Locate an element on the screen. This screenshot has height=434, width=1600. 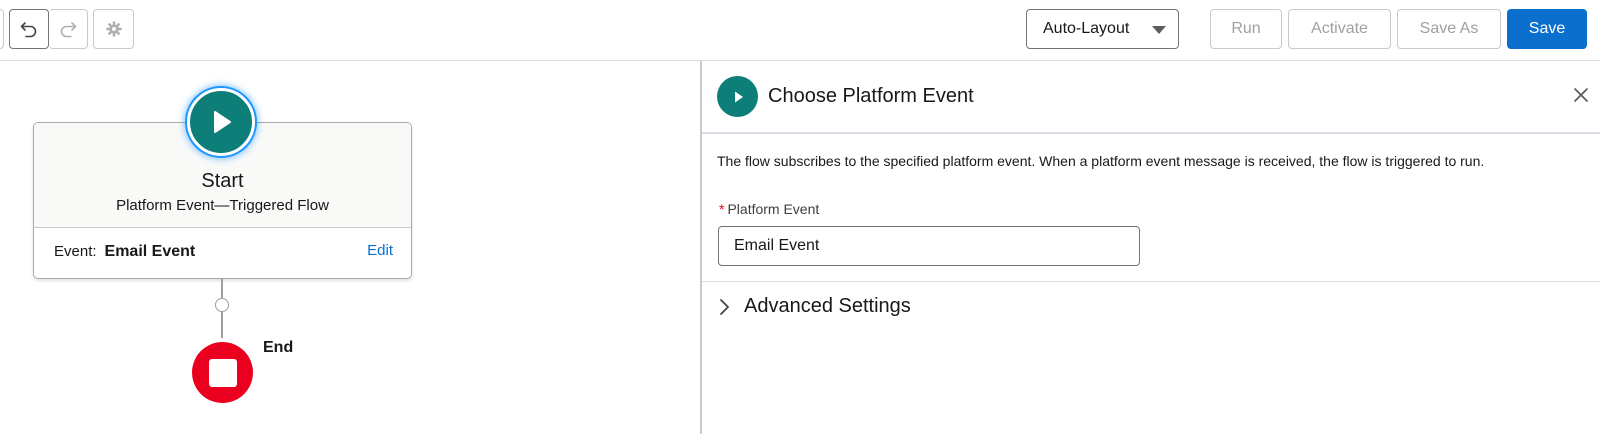
redo-button is located at coordinates (68, 29).